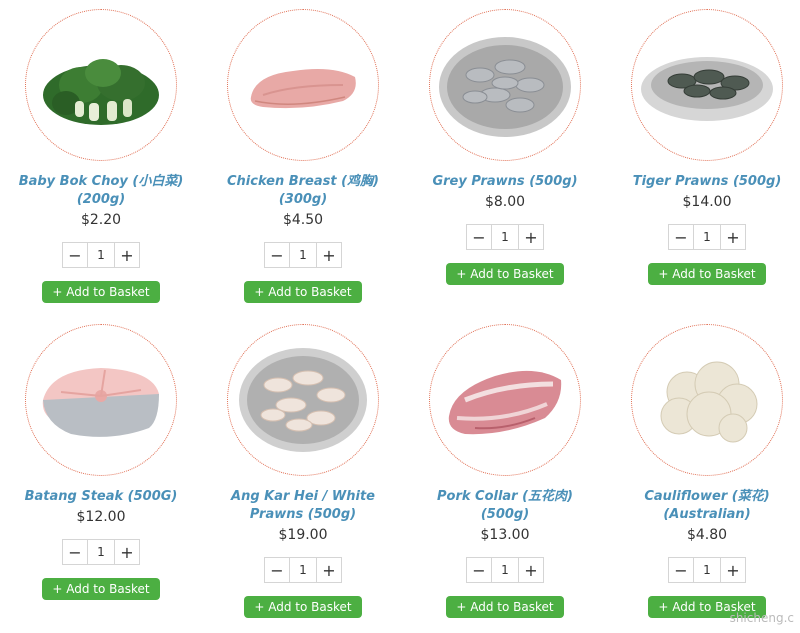 This screenshot has width=800, height=633. What do you see at coordinates (505, 400) in the screenshot?
I see `product-image-pork-collar` at bounding box center [505, 400].